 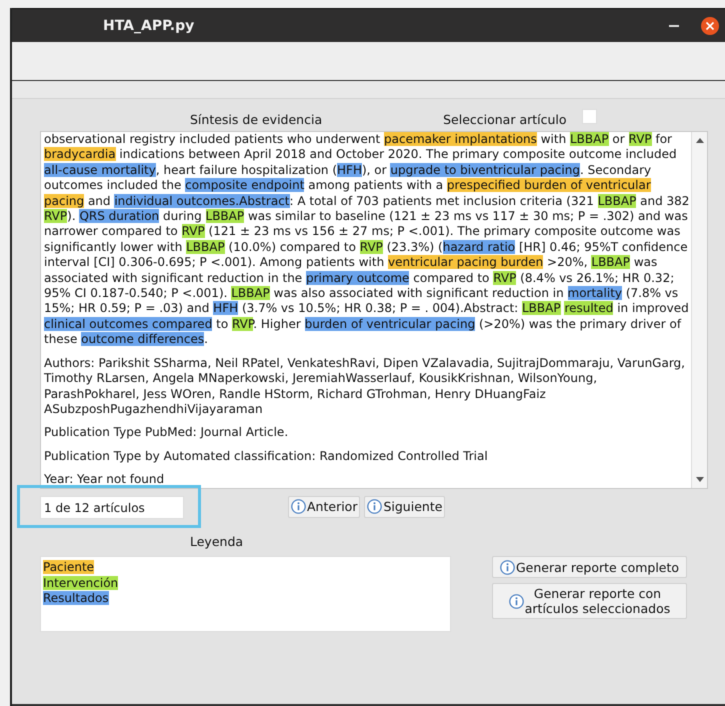 What do you see at coordinates (256, 119) in the screenshot?
I see `section-label: Síntesis de evidencia` at bounding box center [256, 119].